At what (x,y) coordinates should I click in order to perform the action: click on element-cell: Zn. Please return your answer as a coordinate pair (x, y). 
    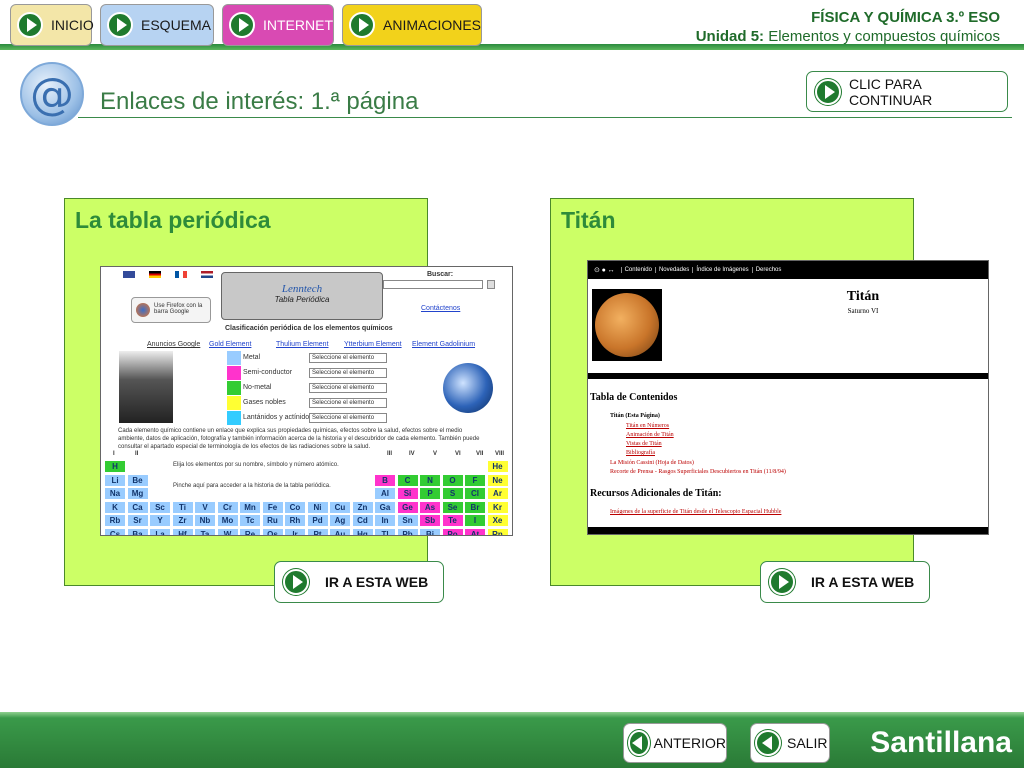
    Looking at the image, I should click on (362, 507).